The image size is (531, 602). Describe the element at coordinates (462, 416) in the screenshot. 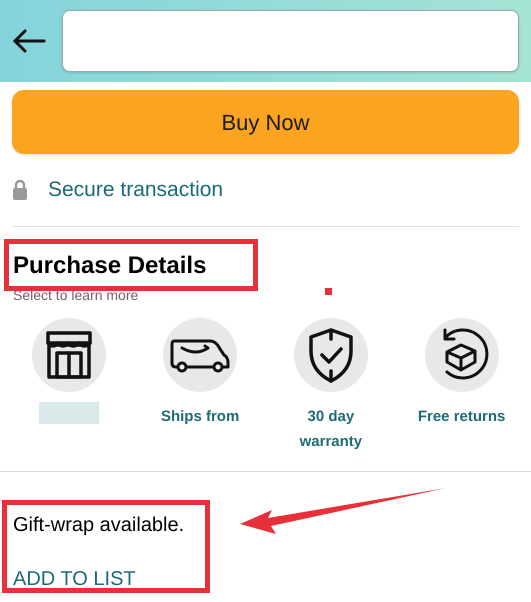

I see `feature-label: Free returns` at that location.